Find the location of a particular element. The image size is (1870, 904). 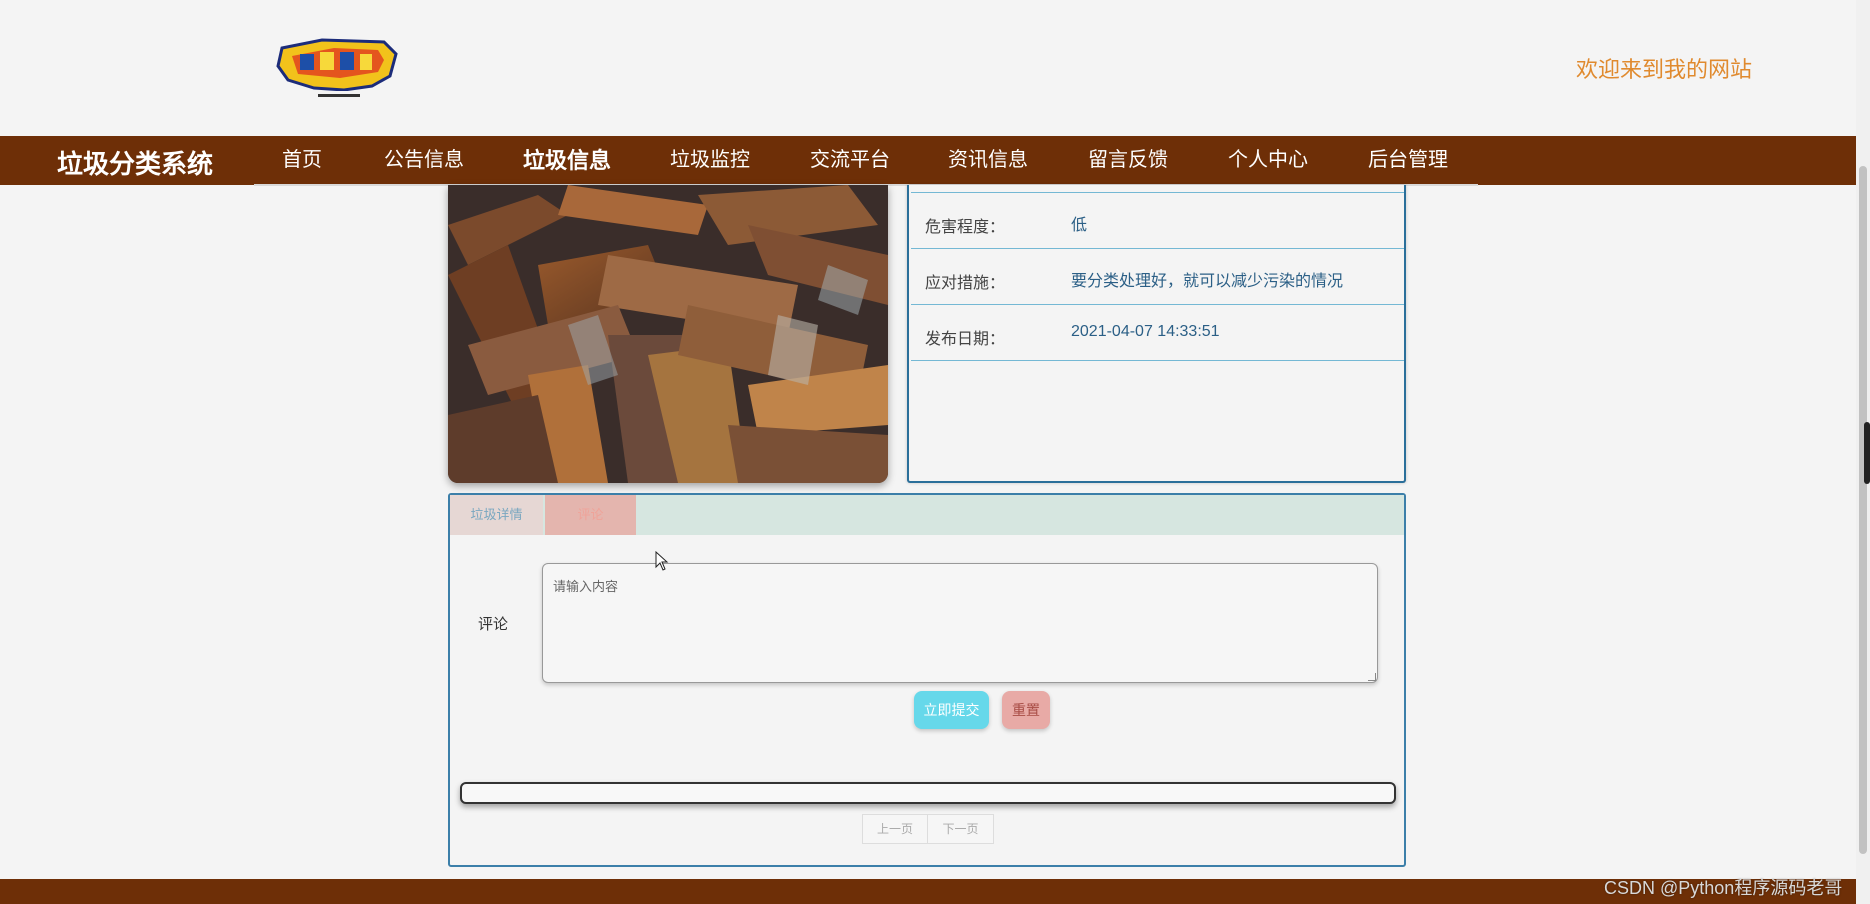

scrollbar-thumb is located at coordinates (1863, 510).